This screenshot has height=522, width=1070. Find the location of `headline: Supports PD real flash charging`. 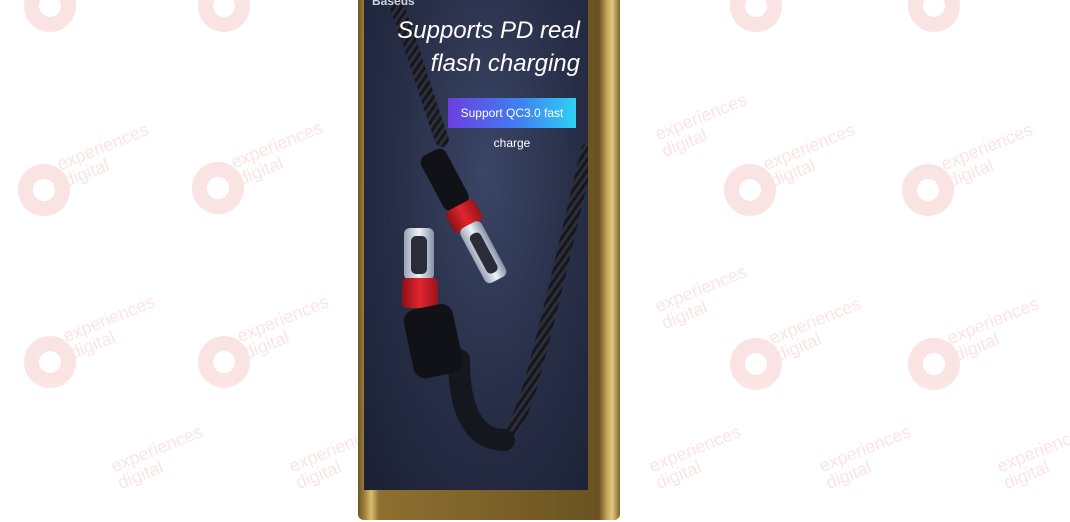

headline: Supports PD real flash charging is located at coordinates (488, 47).